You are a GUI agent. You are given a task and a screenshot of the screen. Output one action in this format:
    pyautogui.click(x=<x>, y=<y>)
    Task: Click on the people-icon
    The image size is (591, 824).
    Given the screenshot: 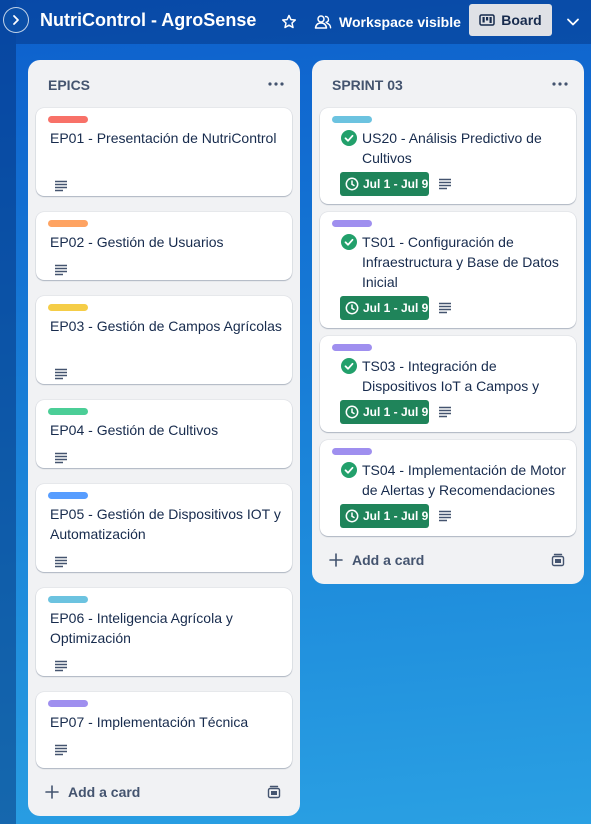 What is the action you would take?
    pyautogui.click(x=323, y=22)
    